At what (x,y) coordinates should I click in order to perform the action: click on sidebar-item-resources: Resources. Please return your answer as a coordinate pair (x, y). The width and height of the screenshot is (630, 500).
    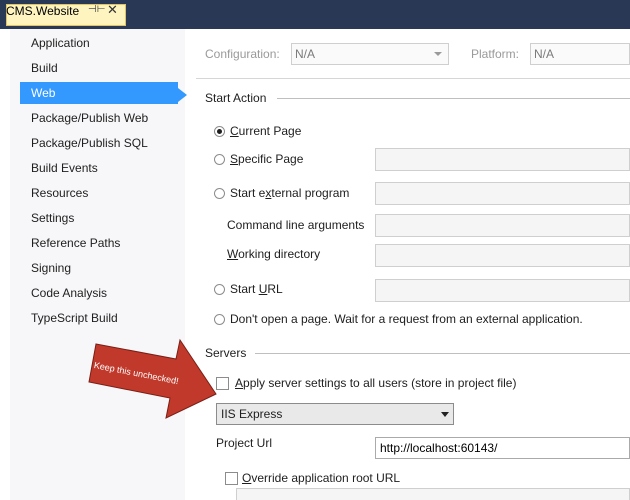
    Looking at the image, I should click on (102, 193).